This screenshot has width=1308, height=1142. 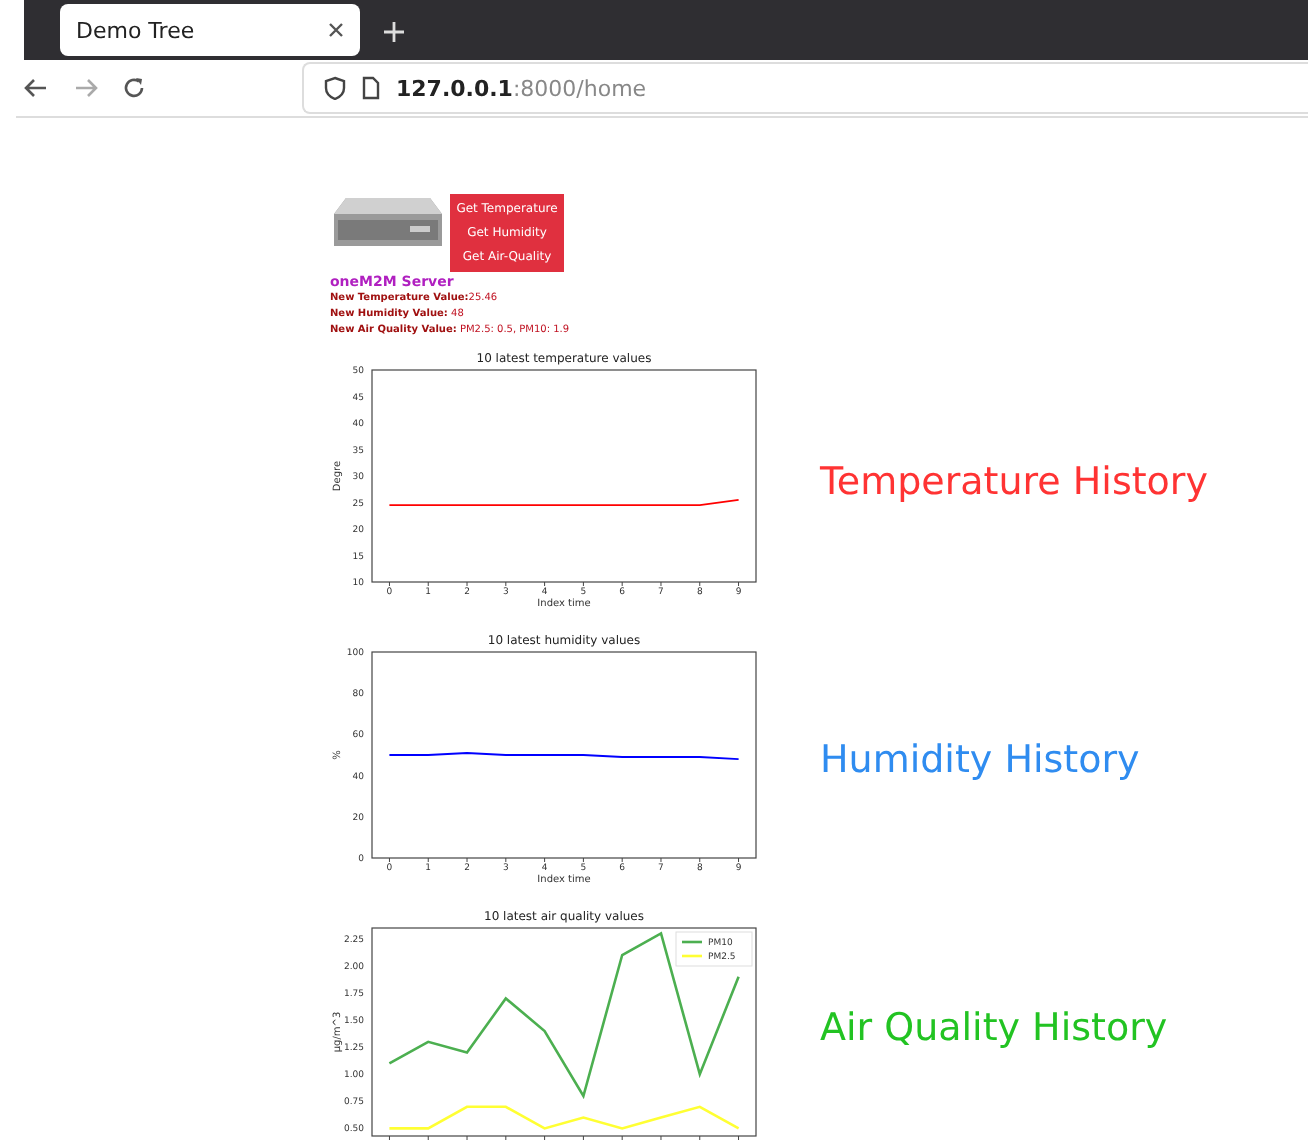 What do you see at coordinates (394, 32) in the screenshot?
I see `plus-icon` at bounding box center [394, 32].